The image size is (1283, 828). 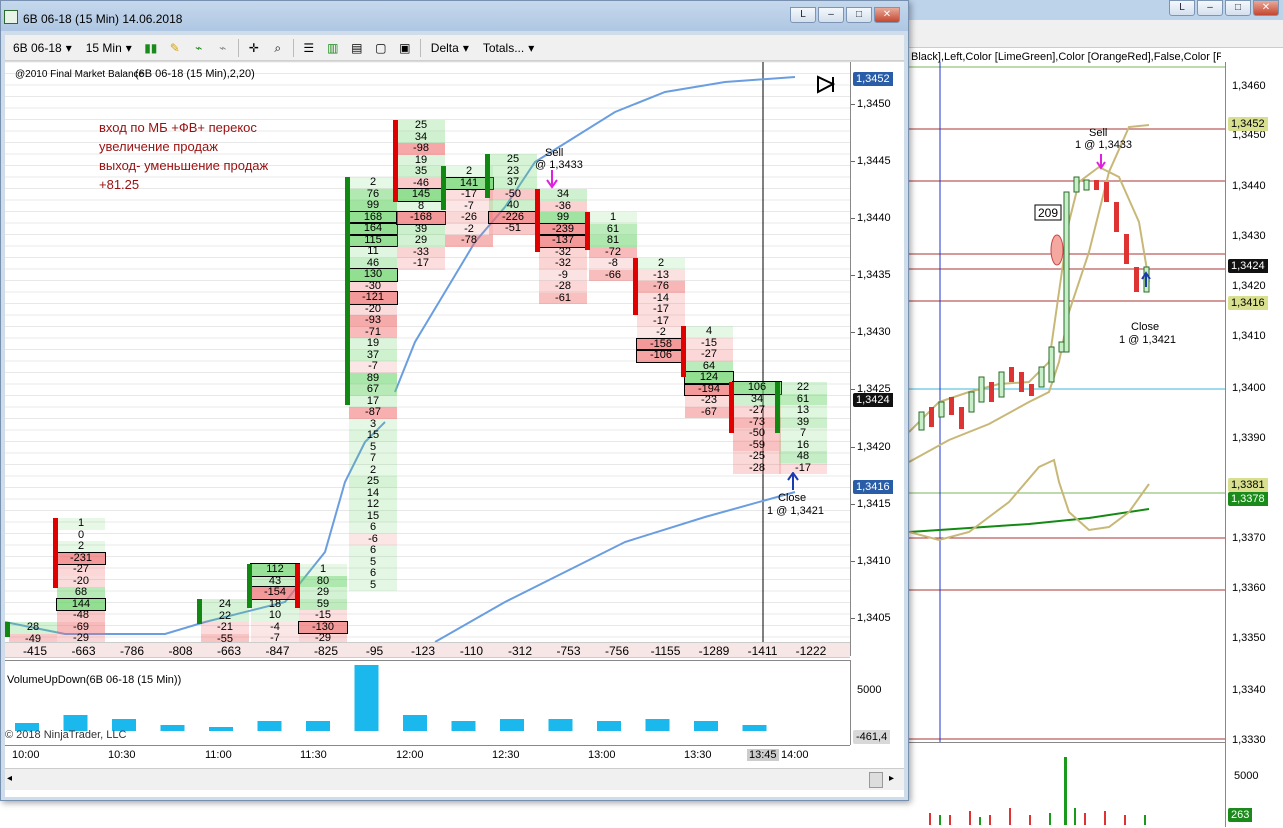 I want to click on bars-icon: ▥, so click(x=333, y=48).